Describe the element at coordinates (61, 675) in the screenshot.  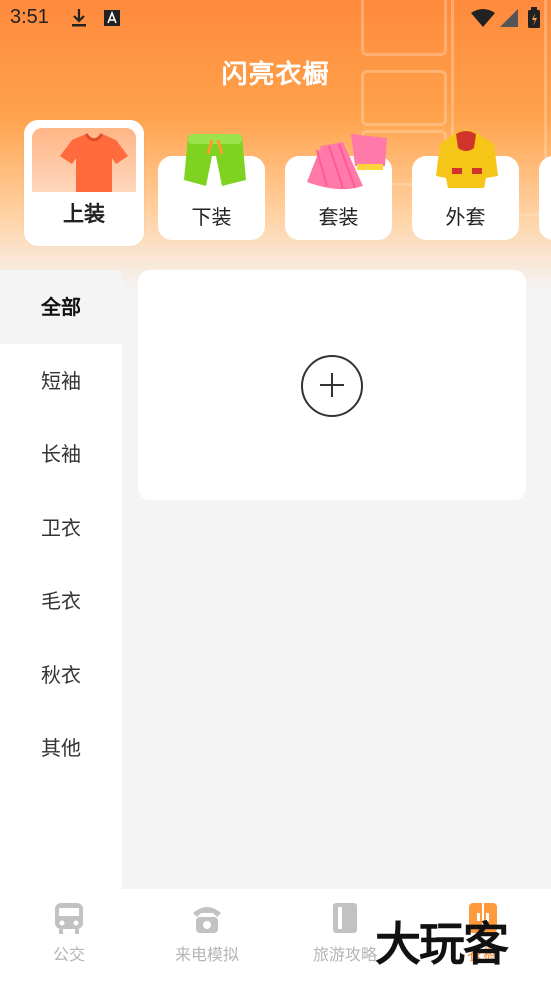
I see `sidebar-item-thermal: 秋衣` at that location.